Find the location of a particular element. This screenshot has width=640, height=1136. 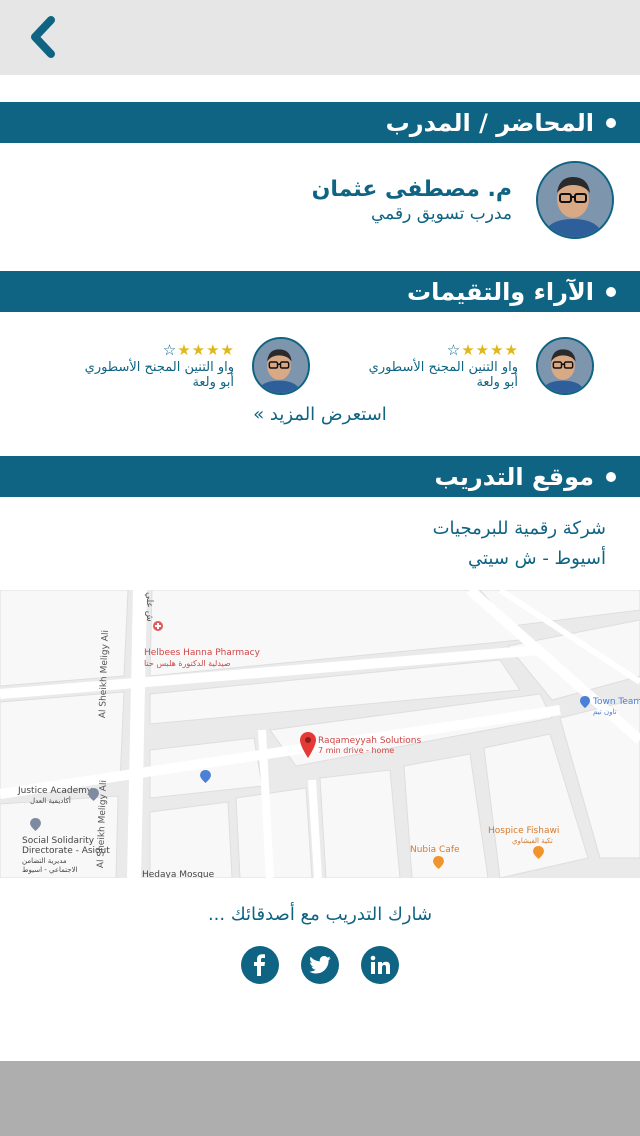

map-label-justice: Justice Academy is located at coordinates (55, 791).